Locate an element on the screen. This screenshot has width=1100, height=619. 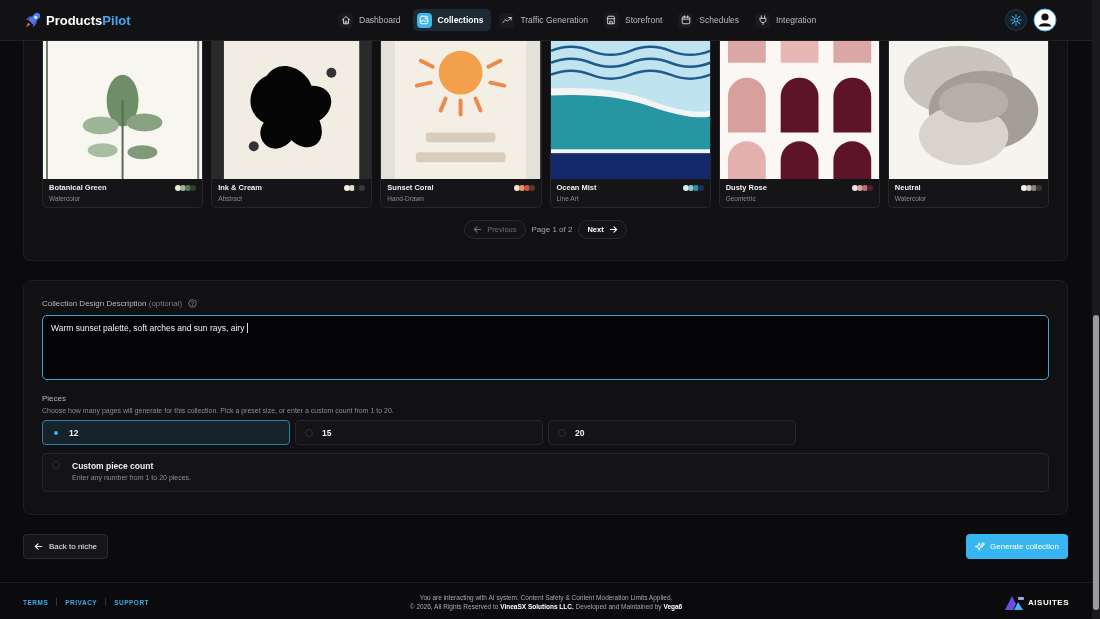
nav-tab: Collections is located at coordinates (452, 20).